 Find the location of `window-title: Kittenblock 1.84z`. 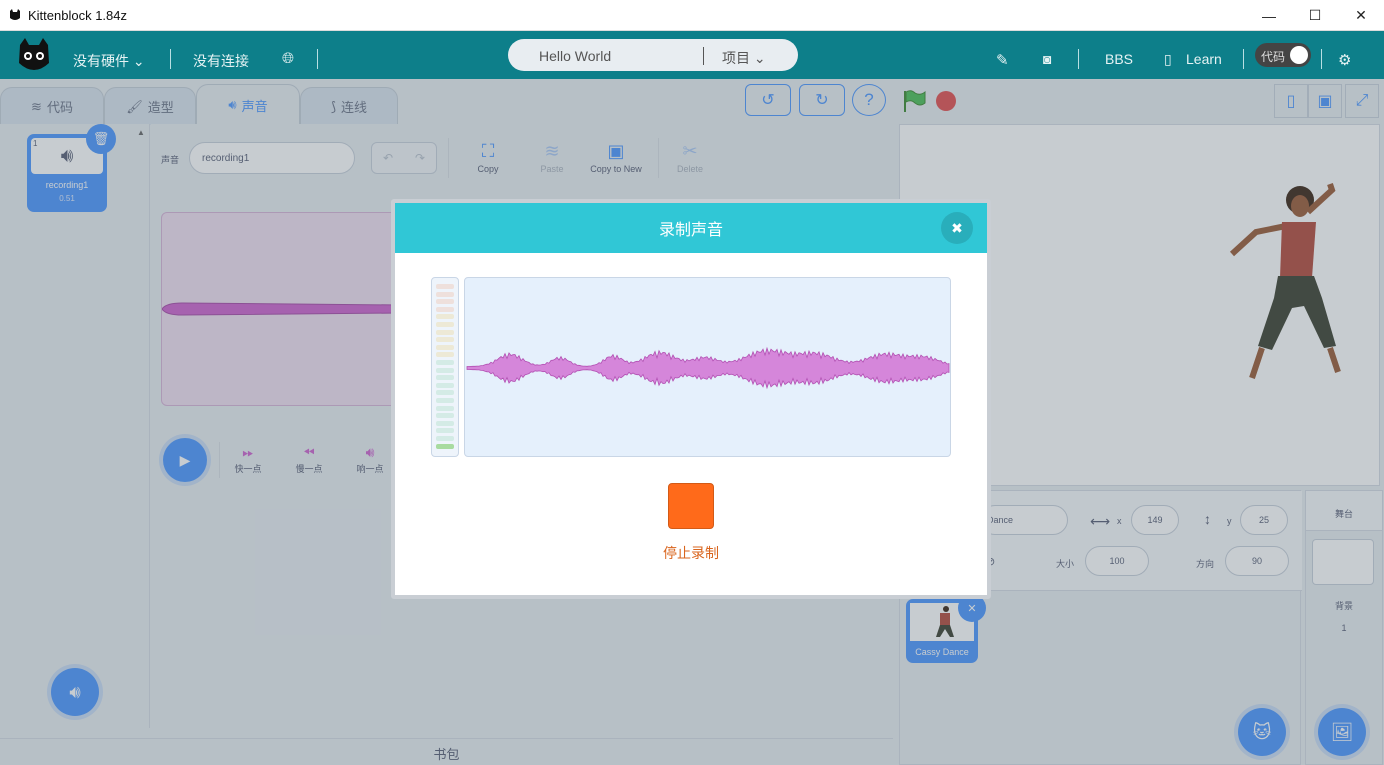

window-title: Kittenblock 1.84z is located at coordinates (78, 15).